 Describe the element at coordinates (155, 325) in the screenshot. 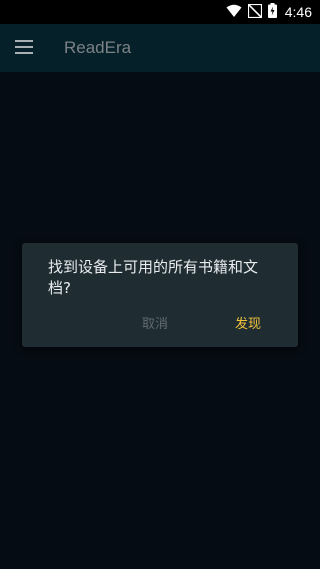

I see `cancel-button: 取消` at that location.